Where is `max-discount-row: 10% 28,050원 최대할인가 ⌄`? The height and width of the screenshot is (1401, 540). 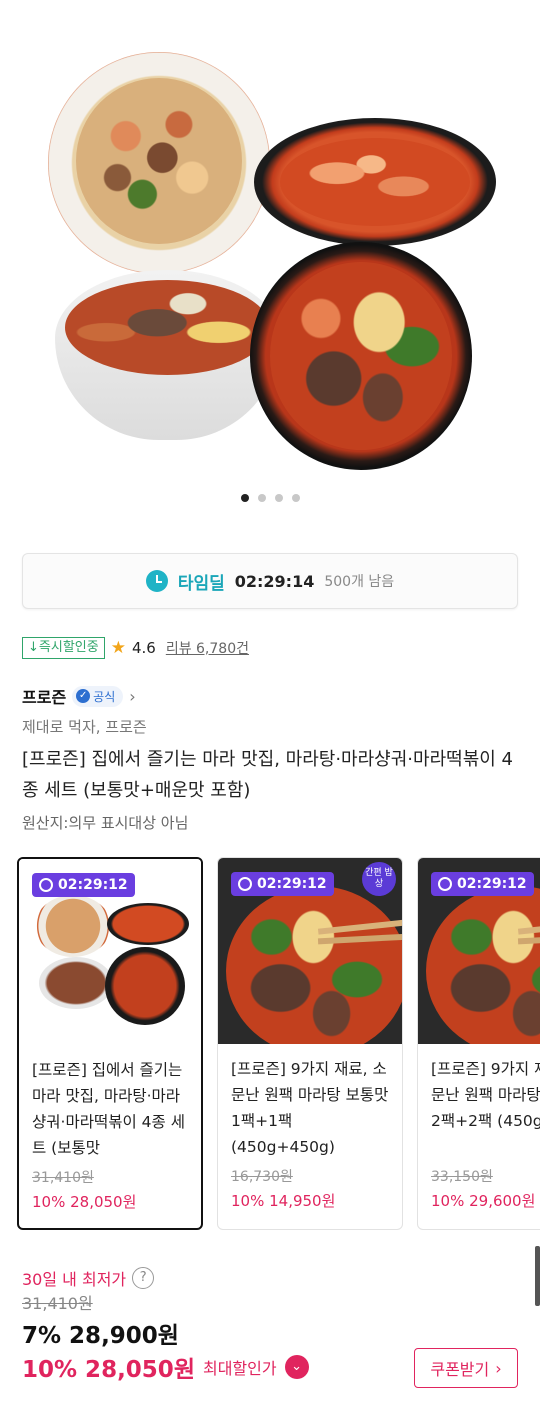 max-discount-row: 10% 28,050원 최대할인가 ⌄ is located at coordinates (165, 1367).